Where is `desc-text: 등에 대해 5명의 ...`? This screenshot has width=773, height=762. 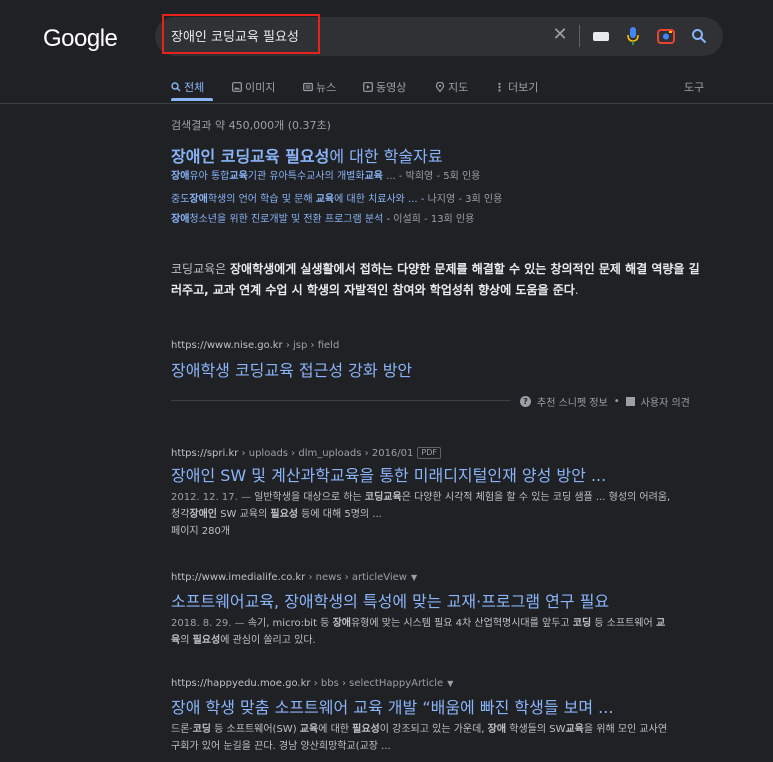 desc-text: 등에 대해 5명의 ... is located at coordinates (340, 514).